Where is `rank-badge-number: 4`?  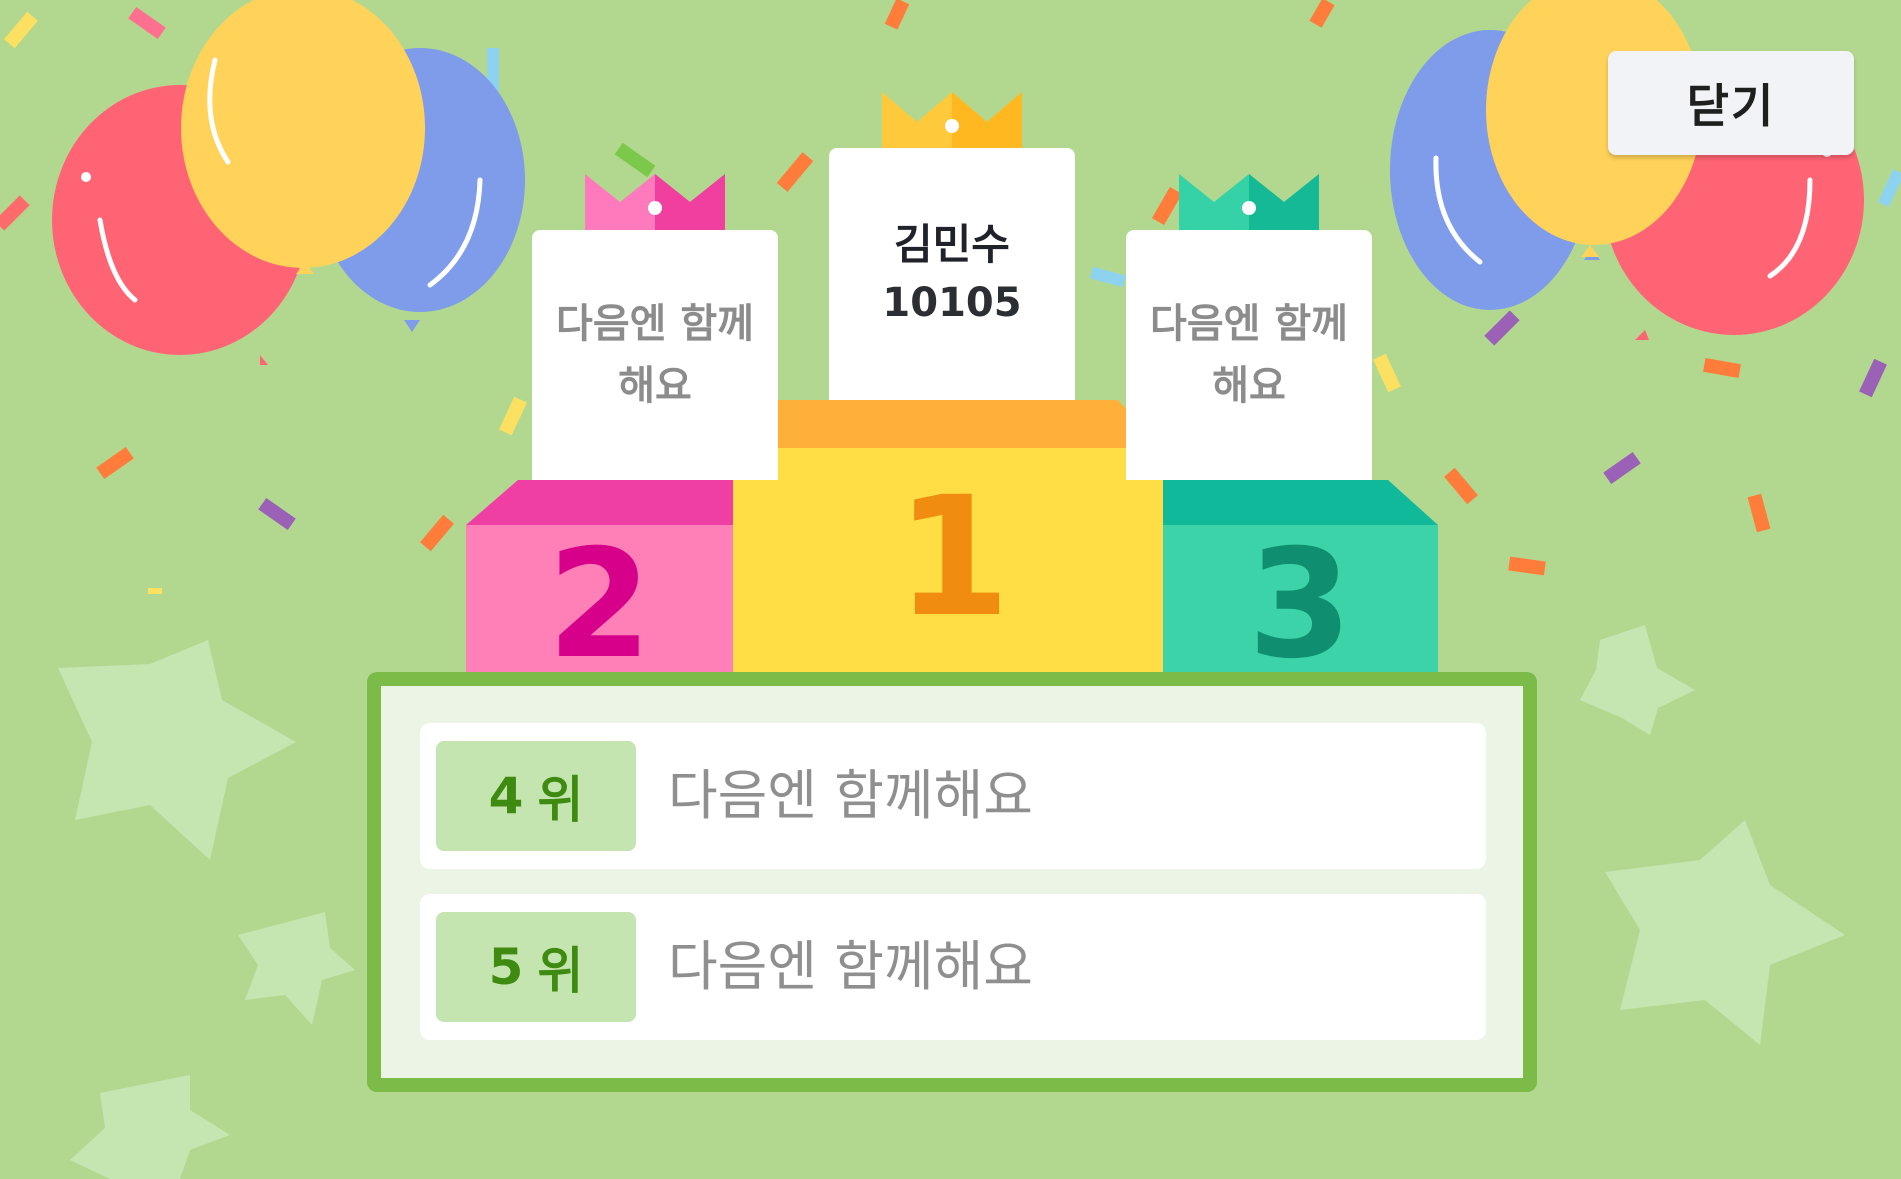
rank-badge-number: 4 is located at coordinates (506, 796).